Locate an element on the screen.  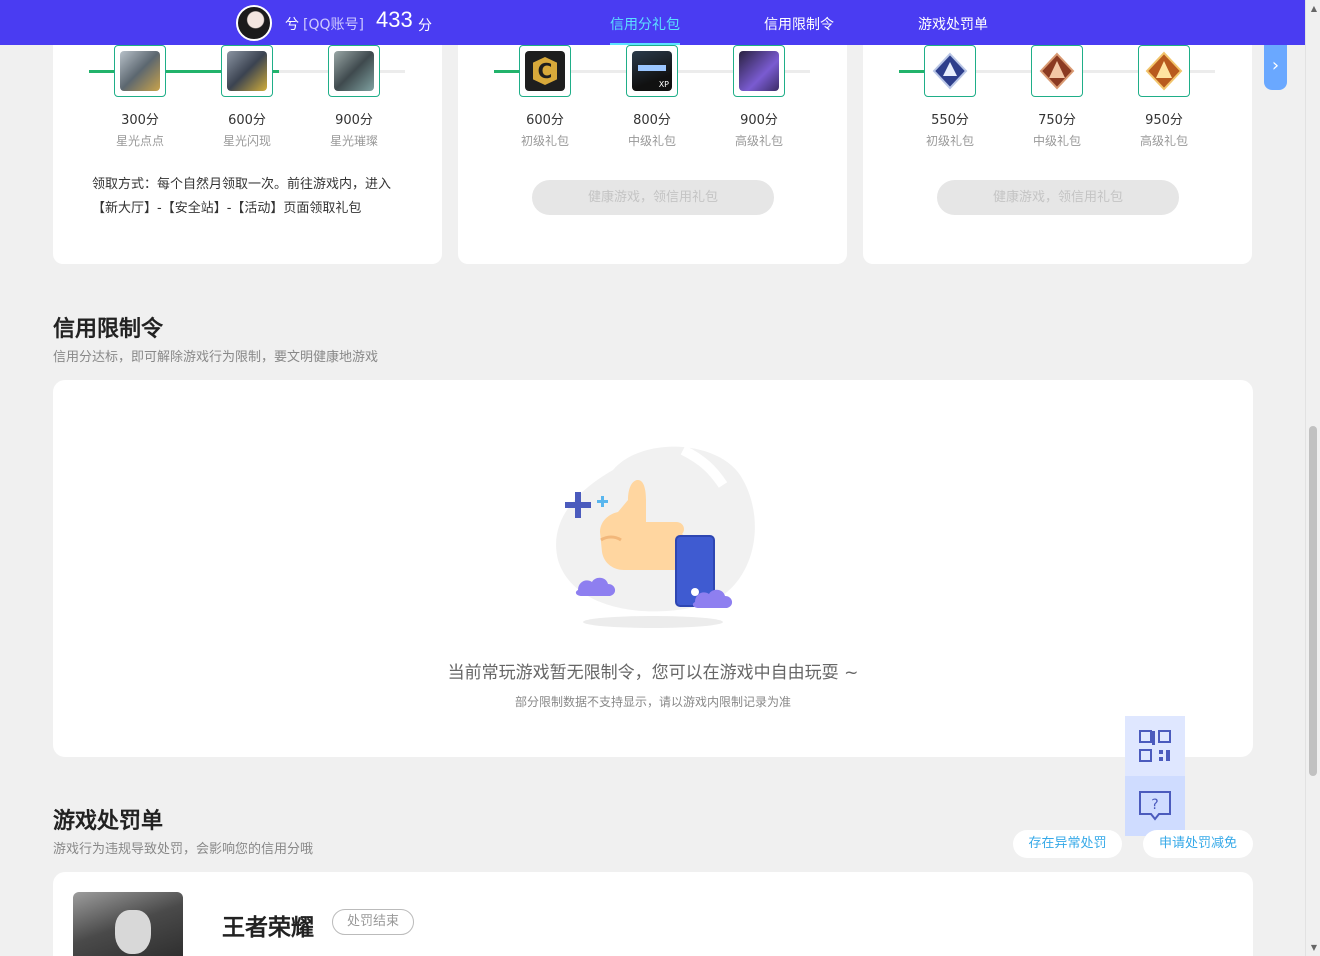
gift-name: 星光璀璨 is located at coordinates (353, 141).